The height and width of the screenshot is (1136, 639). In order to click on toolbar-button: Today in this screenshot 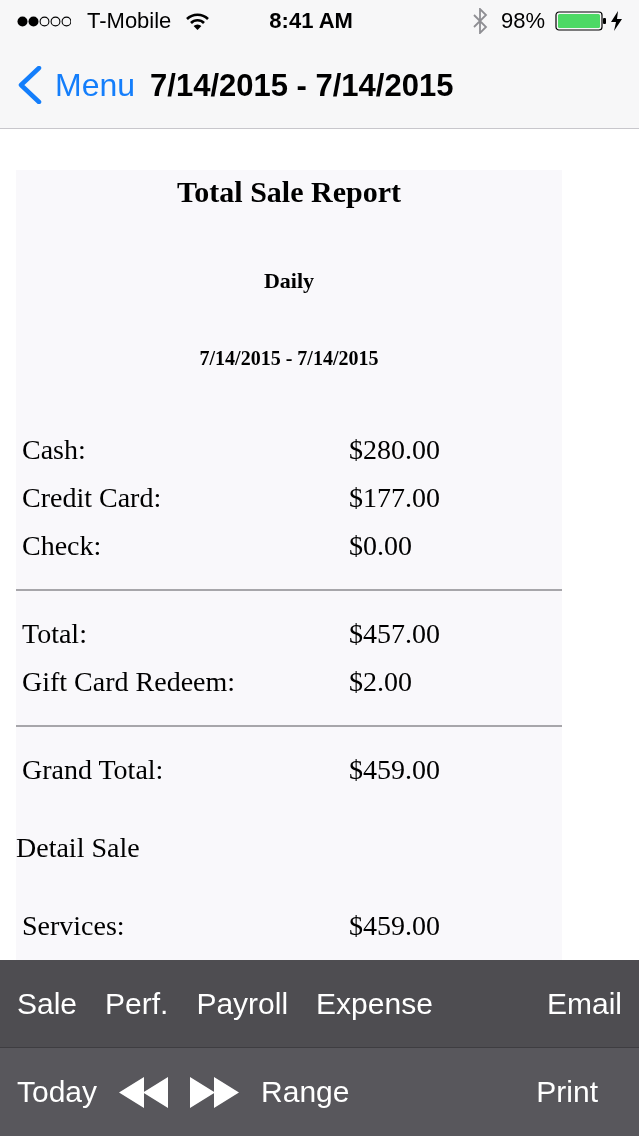, I will do `click(57, 1092)`.